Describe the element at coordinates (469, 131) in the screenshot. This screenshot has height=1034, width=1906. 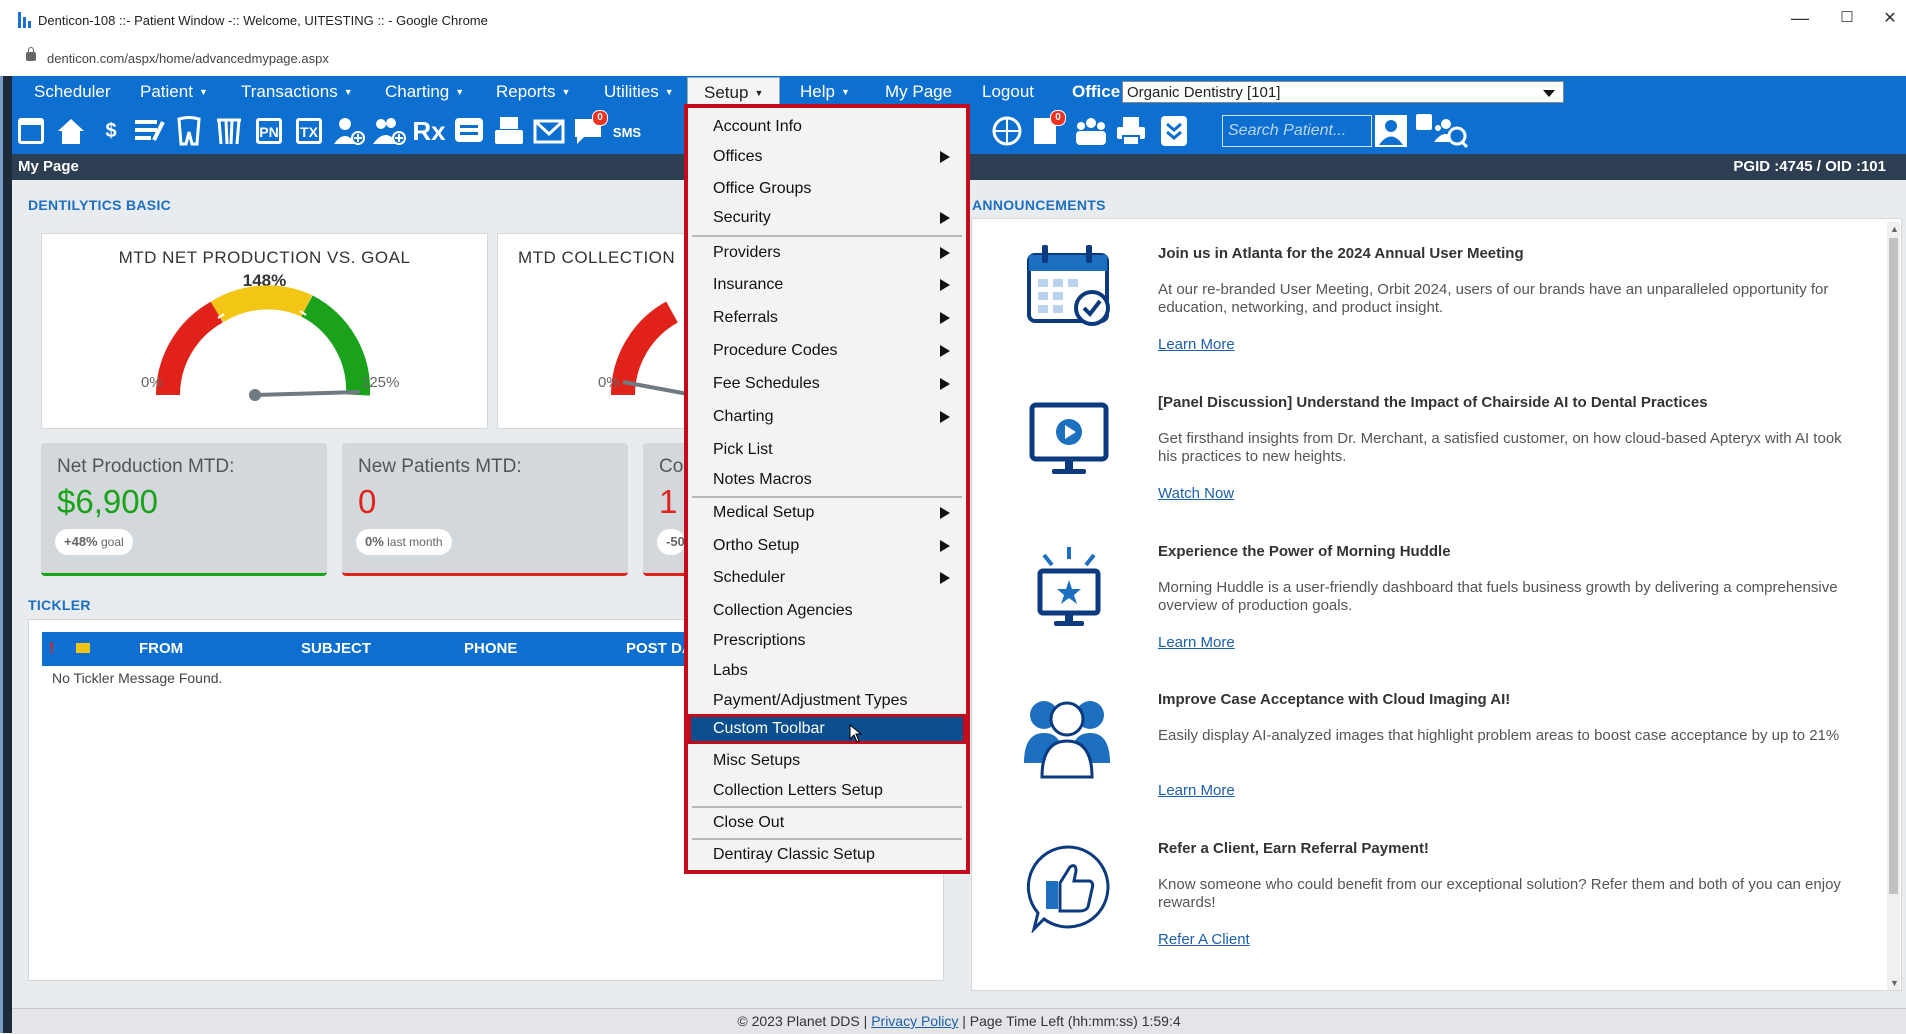
I see `message-icon` at that location.